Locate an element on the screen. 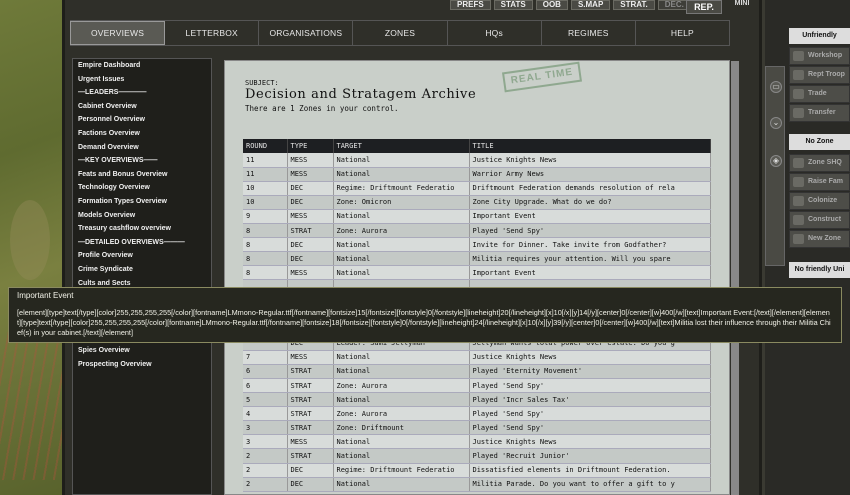  table-row: 11 MESS National Justice Knights News is located at coordinates (477, 160).